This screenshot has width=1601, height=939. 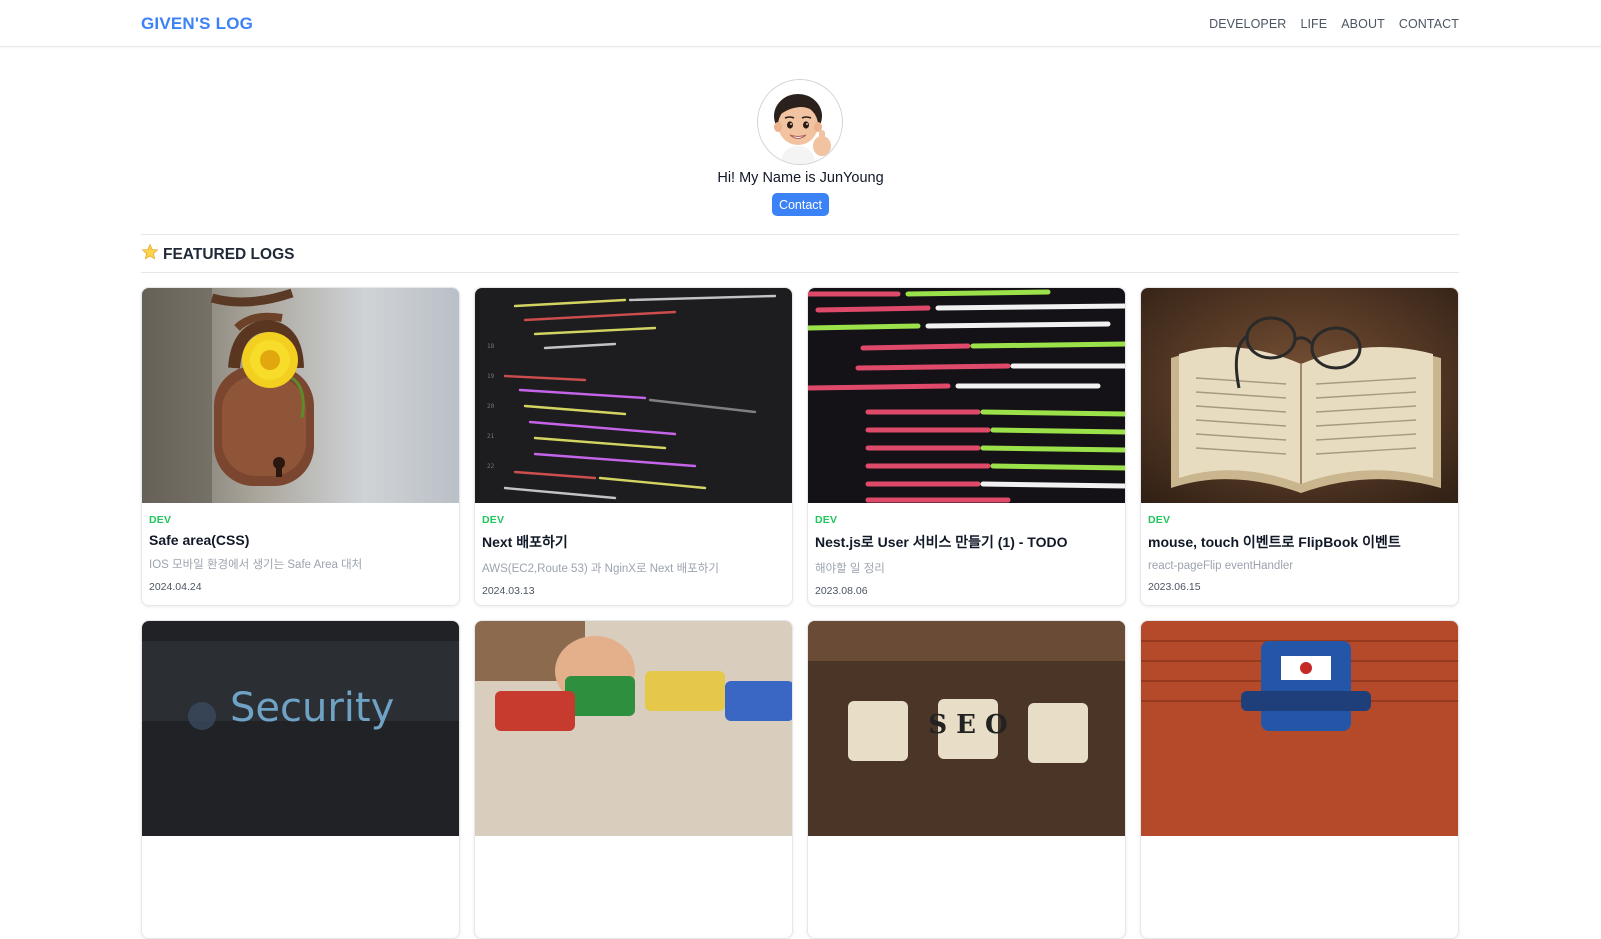 What do you see at coordinates (800, 23) in the screenshot?
I see `site-header: GIVEN'S LOG DEVELOPER LIFE ABOUT CONTACT` at bounding box center [800, 23].